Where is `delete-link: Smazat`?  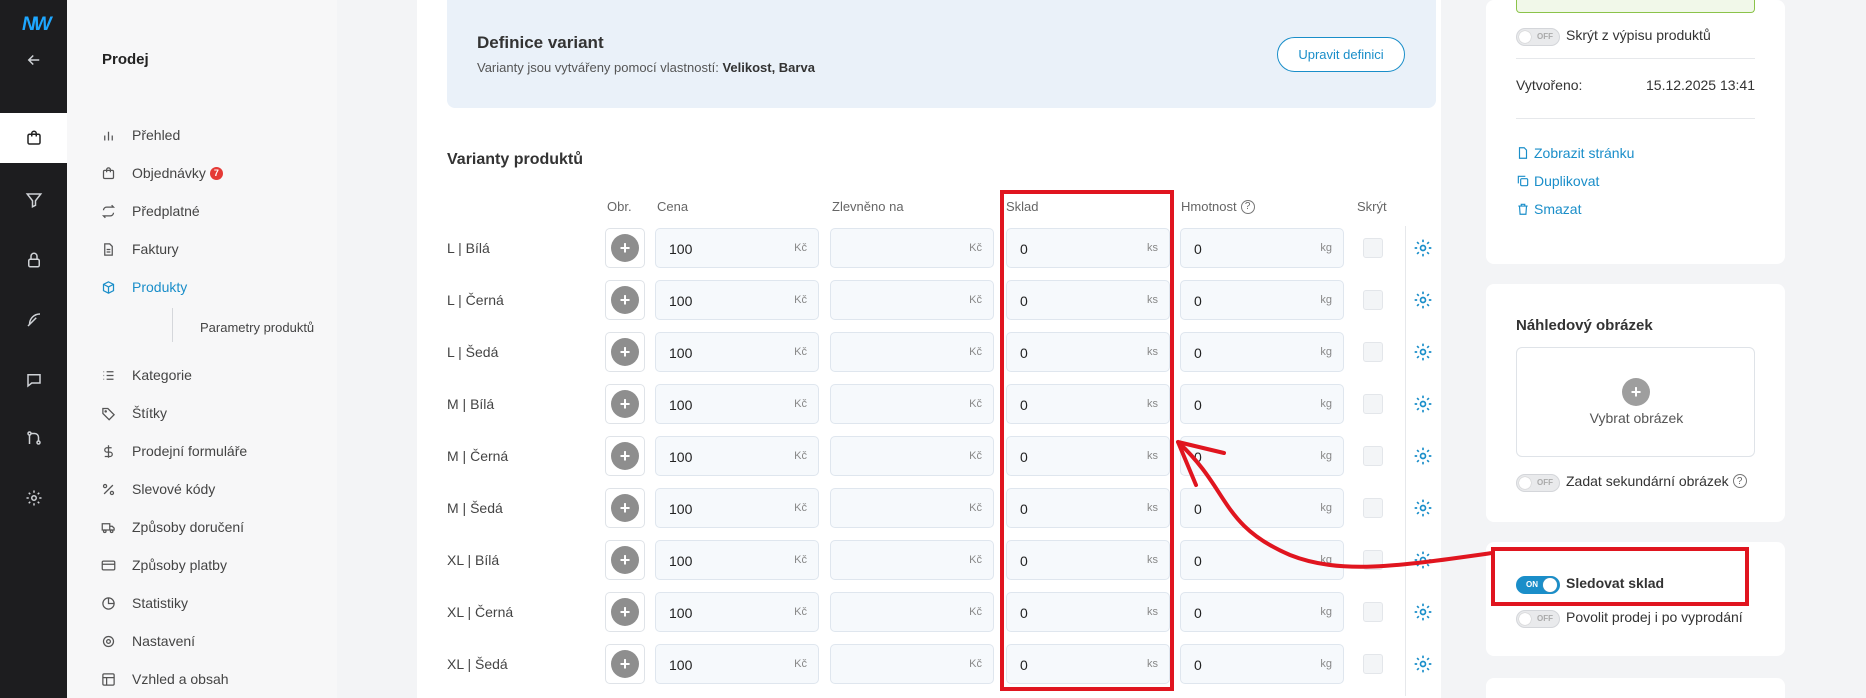
delete-link: Smazat is located at coordinates (1548, 209).